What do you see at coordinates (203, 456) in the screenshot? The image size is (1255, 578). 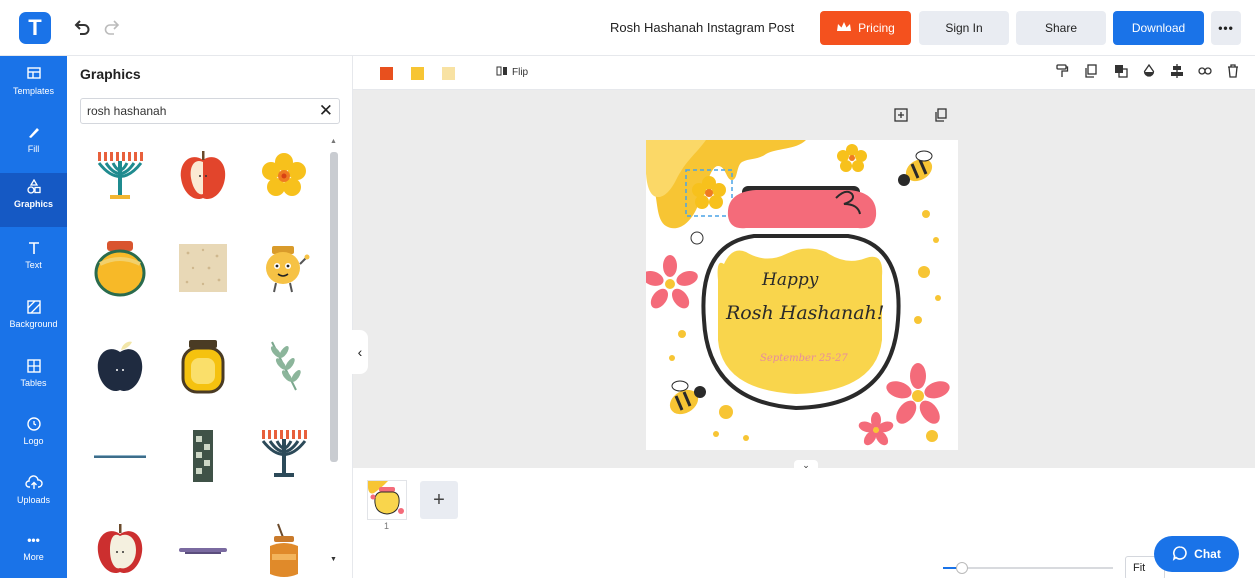 I see `graphic-result-pattern-strip` at bounding box center [203, 456].